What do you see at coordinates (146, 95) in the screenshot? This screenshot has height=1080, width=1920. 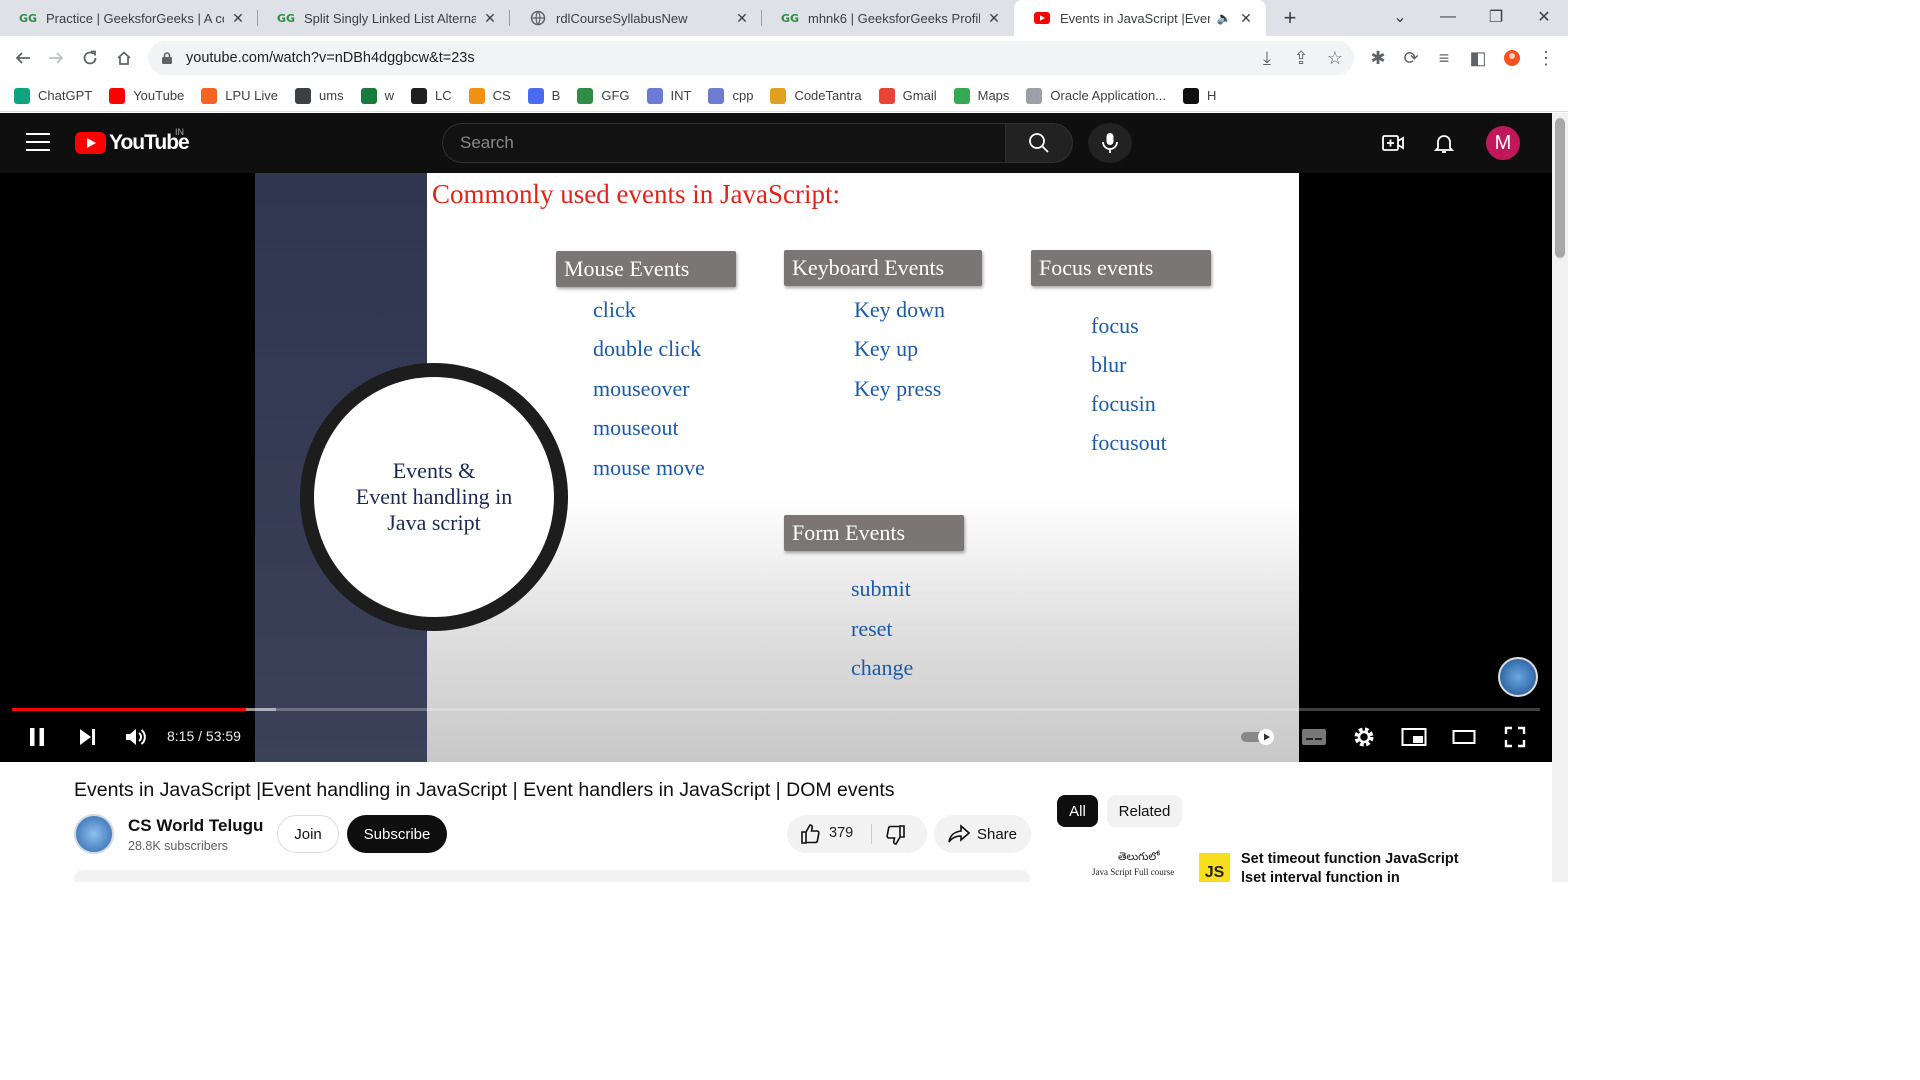 I see `bookmark-item: YouTube` at bounding box center [146, 95].